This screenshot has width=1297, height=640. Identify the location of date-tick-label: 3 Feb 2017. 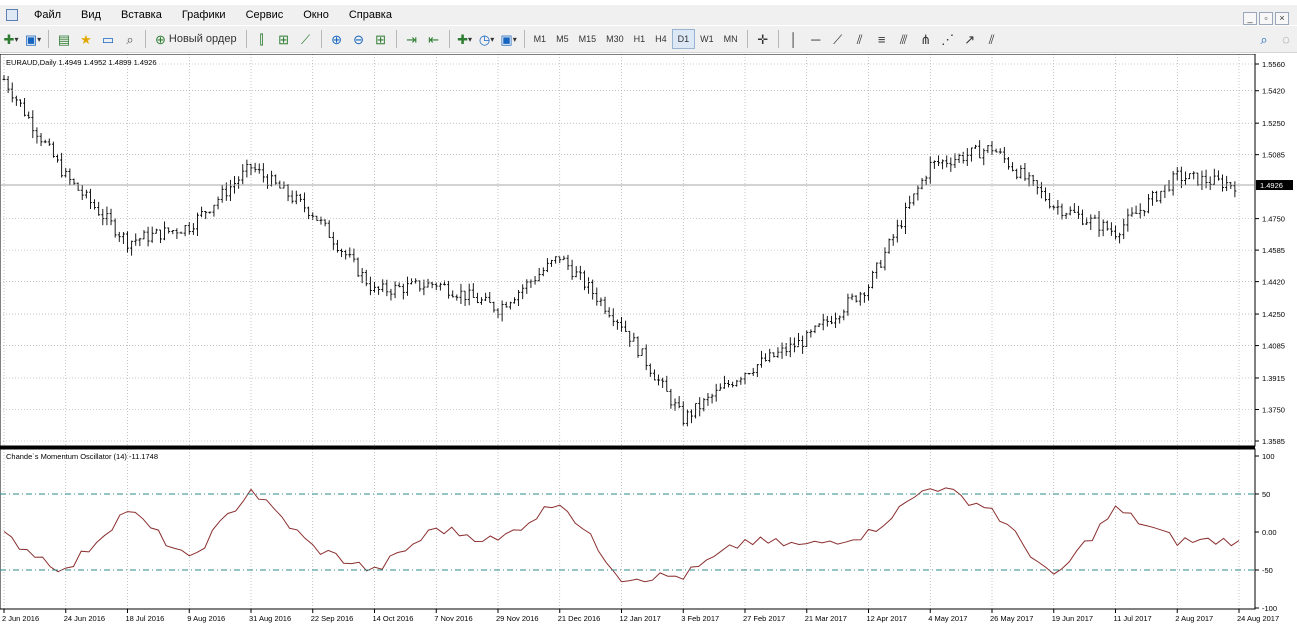
(700, 618).